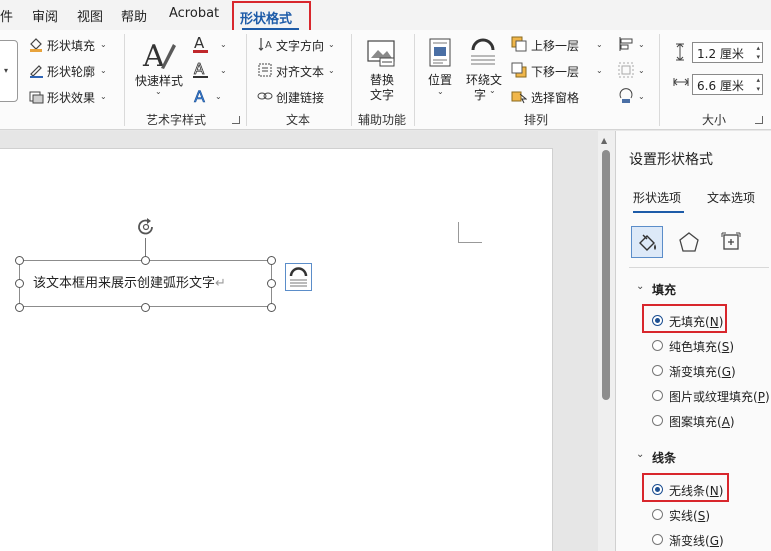 The width and height of the screenshot is (771, 551). I want to click on solid-fill-radio, so click(657, 345).